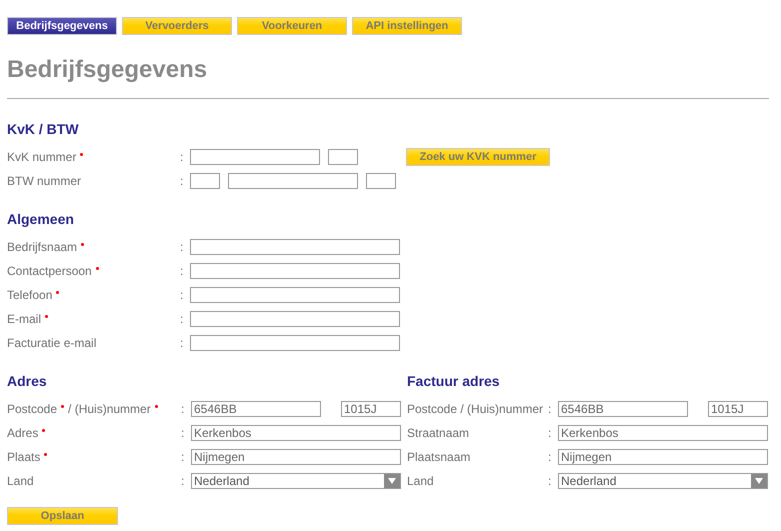 The image size is (781, 531). What do you see at coordinates (93, 319) in the screenshot?
I see `field-label: E-mail` at bounding box center [93, 319].